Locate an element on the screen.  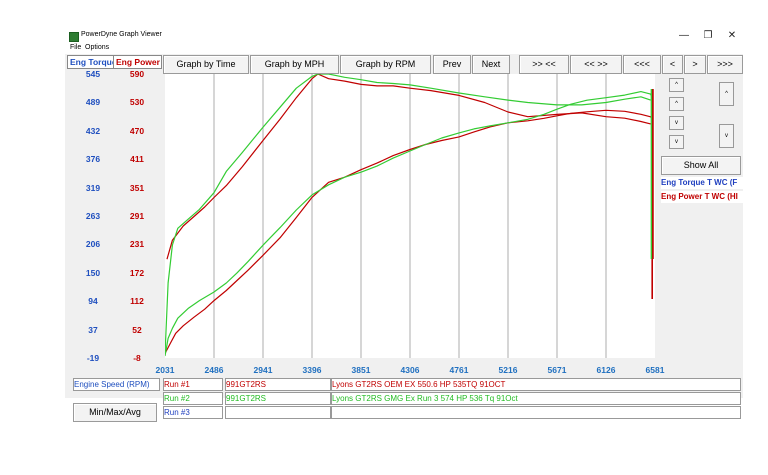
scroll-up-button: ^ is located at coordinates (676, 104).